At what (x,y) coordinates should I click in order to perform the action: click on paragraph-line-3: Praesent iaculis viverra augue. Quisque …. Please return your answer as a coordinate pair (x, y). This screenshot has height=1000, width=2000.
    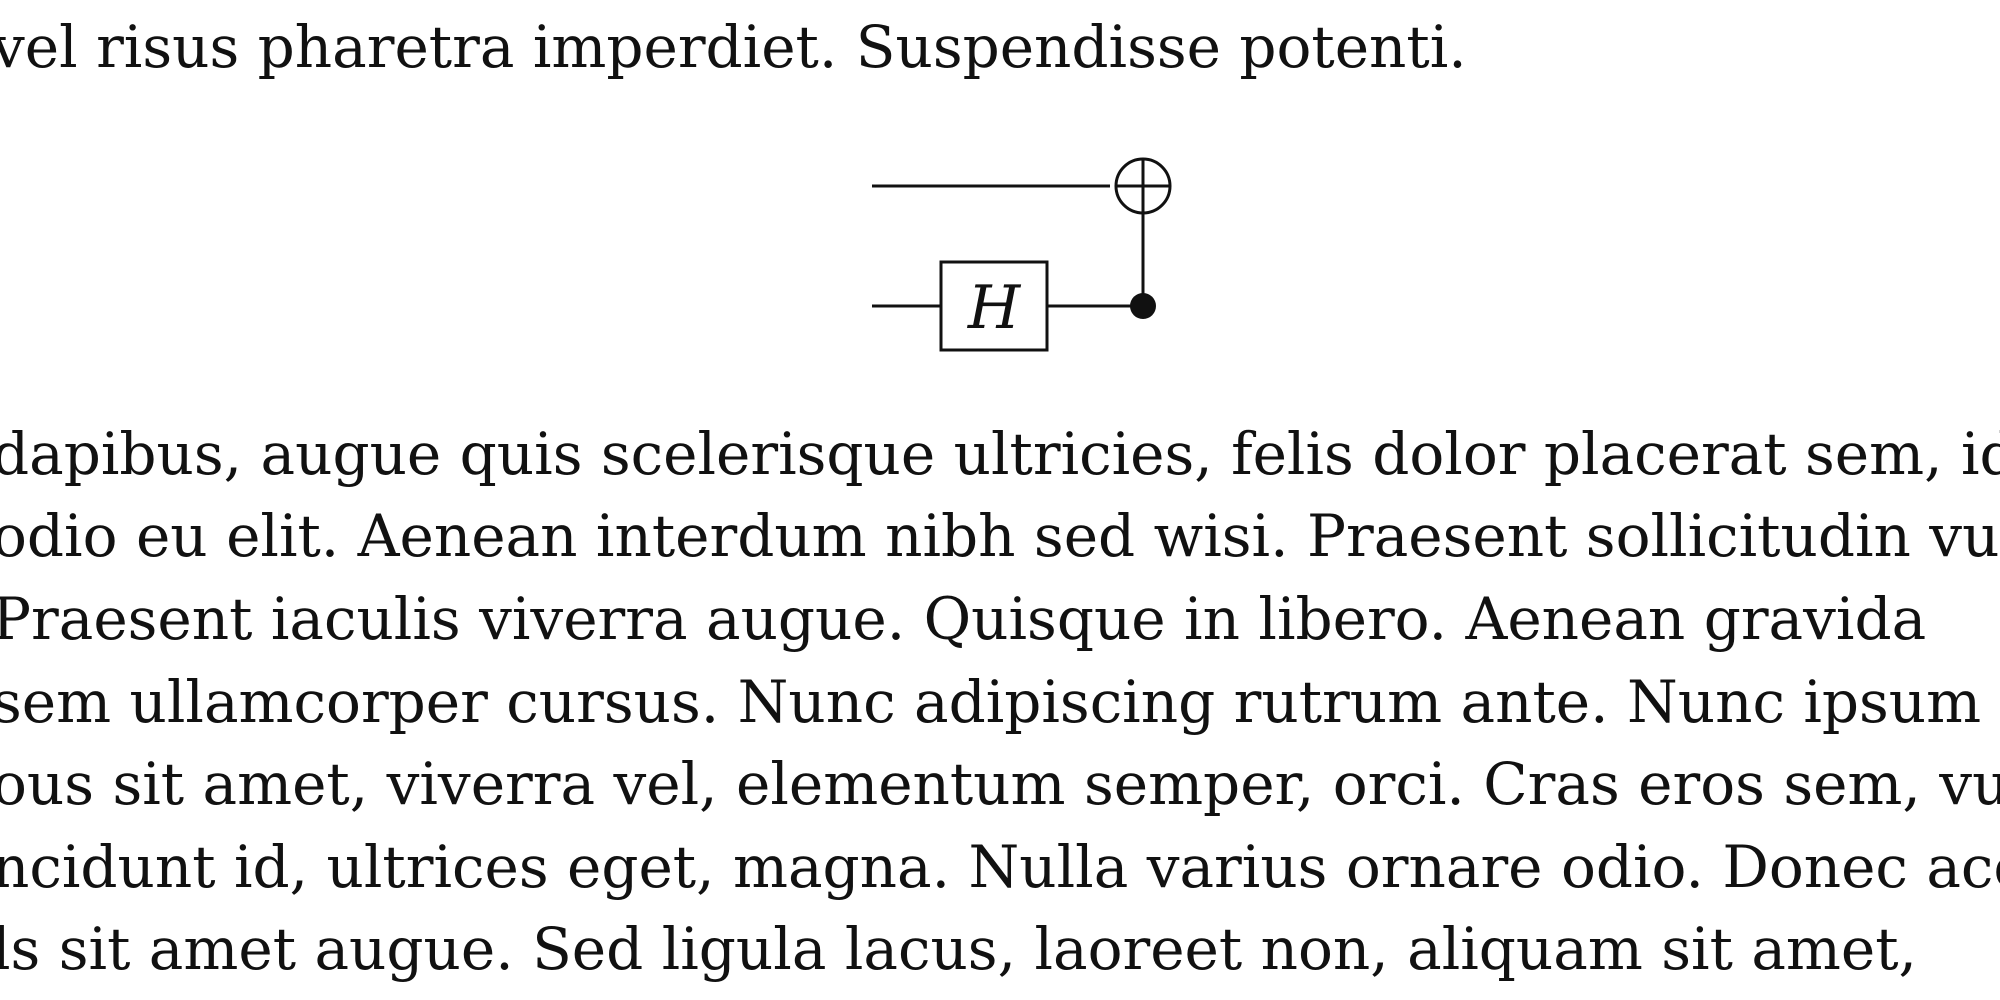
    Looking at the image, I should click on (963, 619).